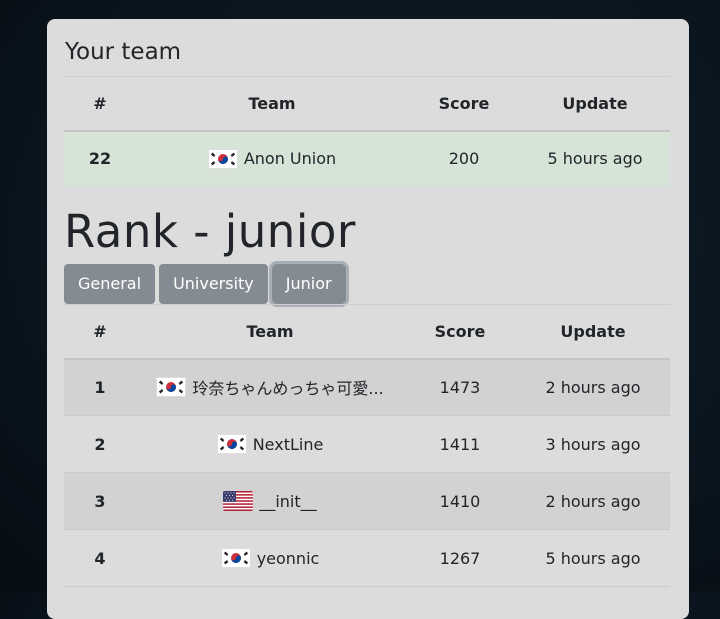 This screenshot has height=619, width=720. What do you see at coordinates (460, 444) in the screenshot?
I see `score-cell: 1411` at bounding box center [460, 444].